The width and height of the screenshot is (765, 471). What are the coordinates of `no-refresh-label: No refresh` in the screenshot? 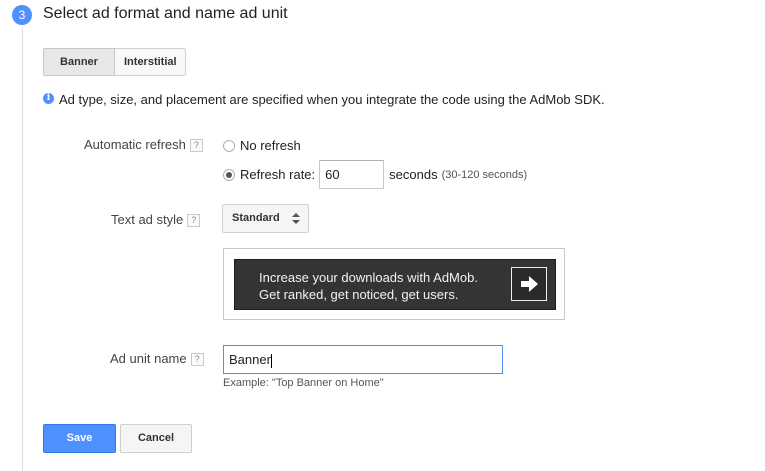 It's located at (270, 145).